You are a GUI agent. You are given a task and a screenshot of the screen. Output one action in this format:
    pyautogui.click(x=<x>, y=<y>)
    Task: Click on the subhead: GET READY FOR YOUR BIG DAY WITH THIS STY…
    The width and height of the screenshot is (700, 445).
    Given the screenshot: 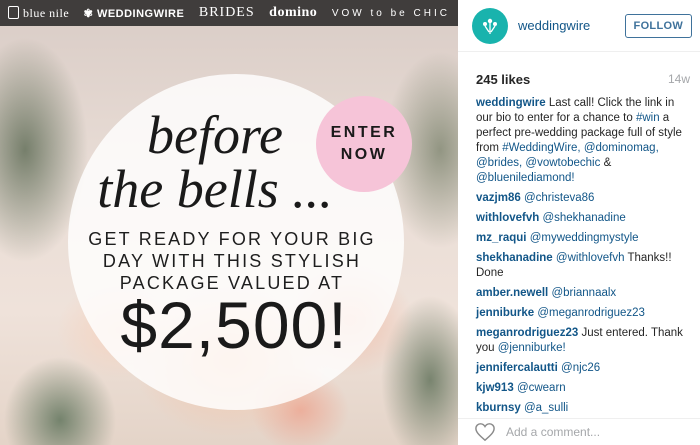 What is the action you would take?
    pyautogui.click(x=232, y=261)
    